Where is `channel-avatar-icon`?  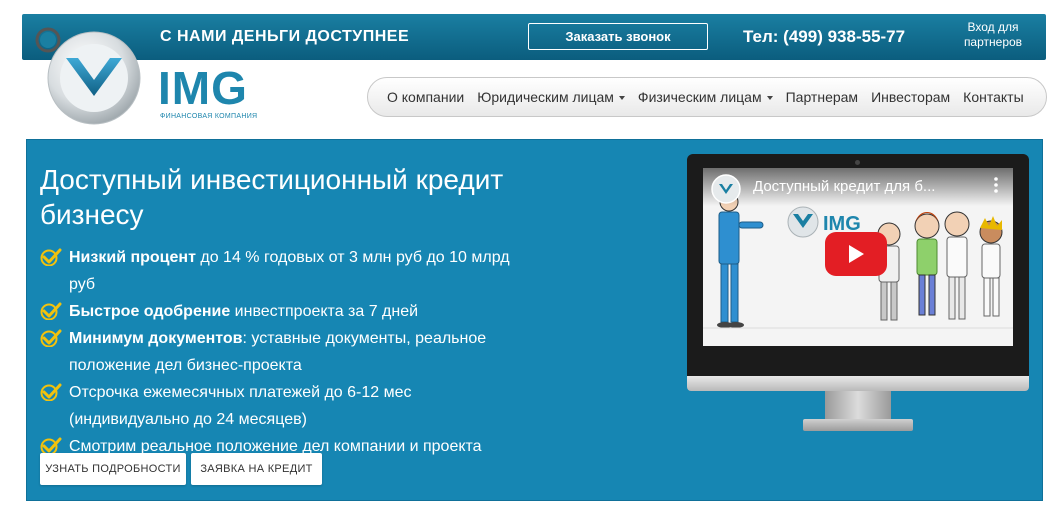
channel-avatar-icon is located at coordinates (726, 189).